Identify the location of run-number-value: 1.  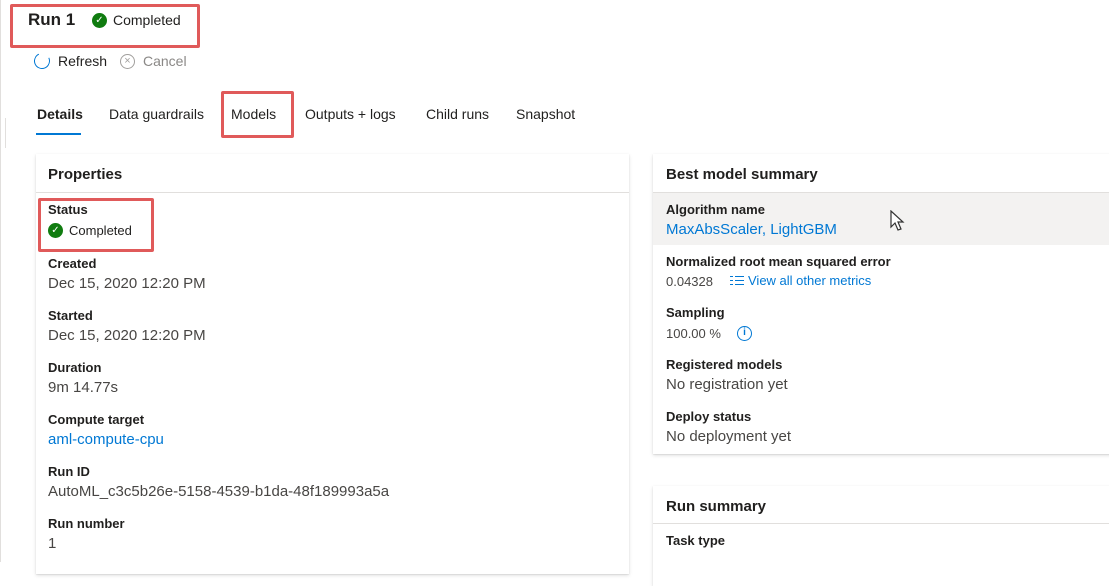
(52, 543).